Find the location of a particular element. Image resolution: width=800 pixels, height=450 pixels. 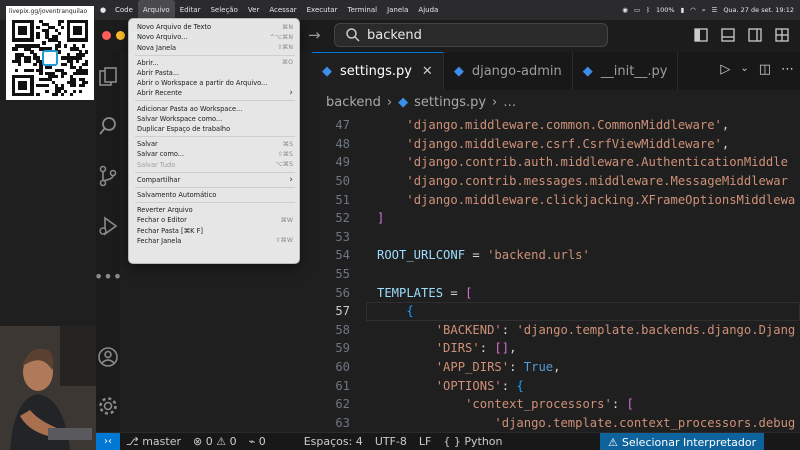

more-actions-icon: ⋯ is located at coordinates (787, 69).